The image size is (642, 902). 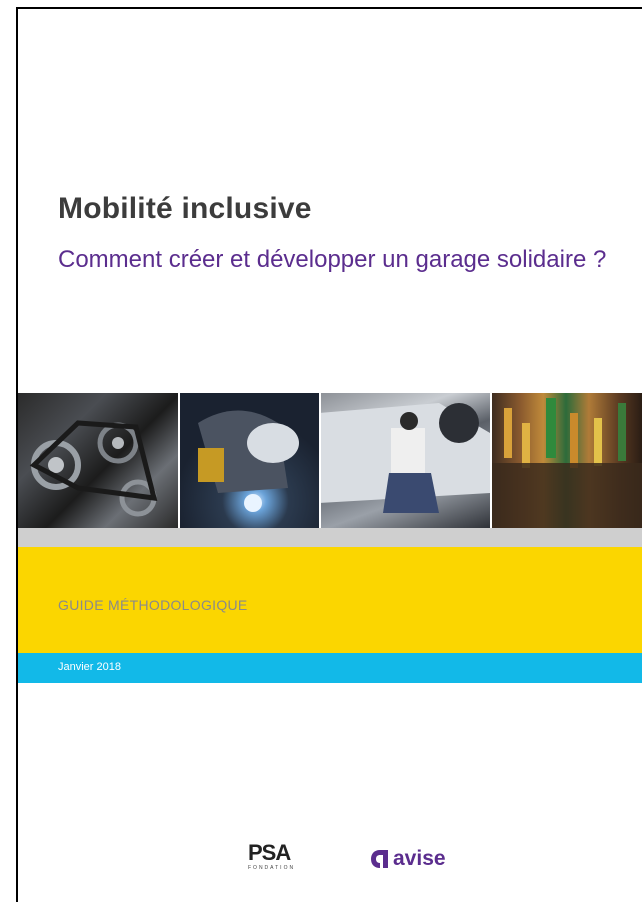 I want to click on psa-logo-text: PSA, so click(x=269, y=852).